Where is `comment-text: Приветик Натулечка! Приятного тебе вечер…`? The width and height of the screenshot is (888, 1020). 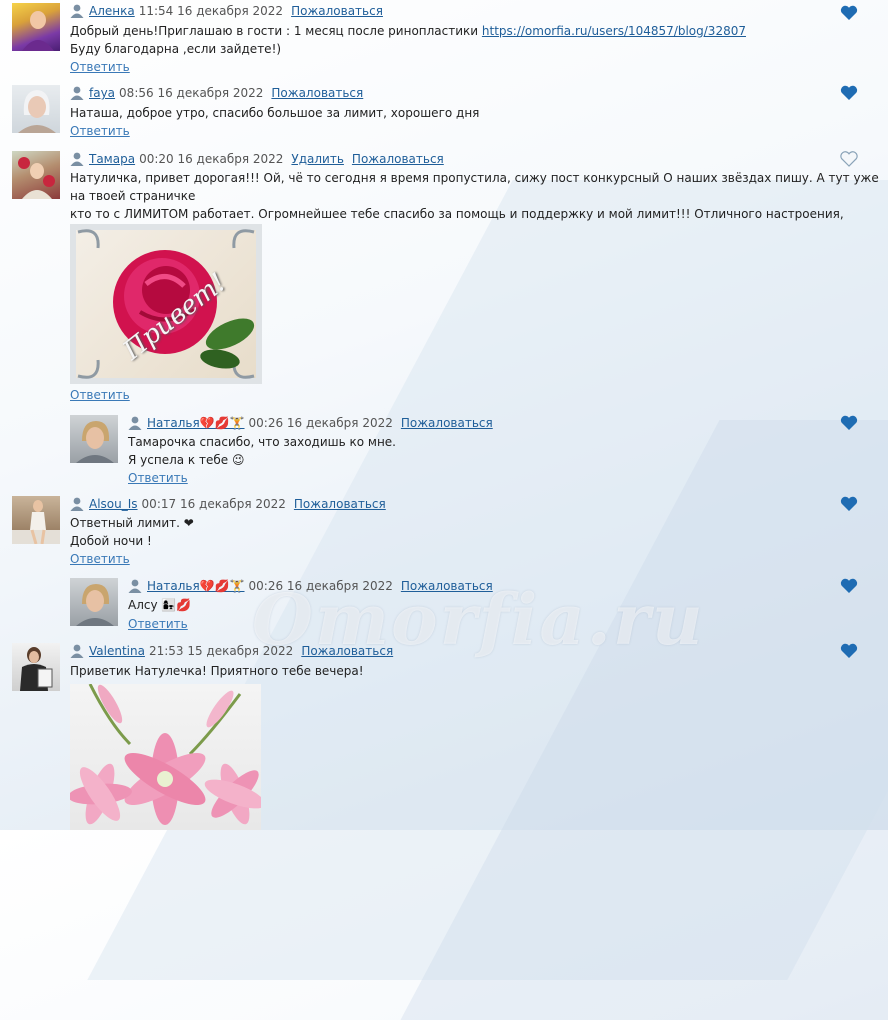
comment-text: Приветик Натулечка! Приятного тебе вечер… is located at coordinates (217, 671).